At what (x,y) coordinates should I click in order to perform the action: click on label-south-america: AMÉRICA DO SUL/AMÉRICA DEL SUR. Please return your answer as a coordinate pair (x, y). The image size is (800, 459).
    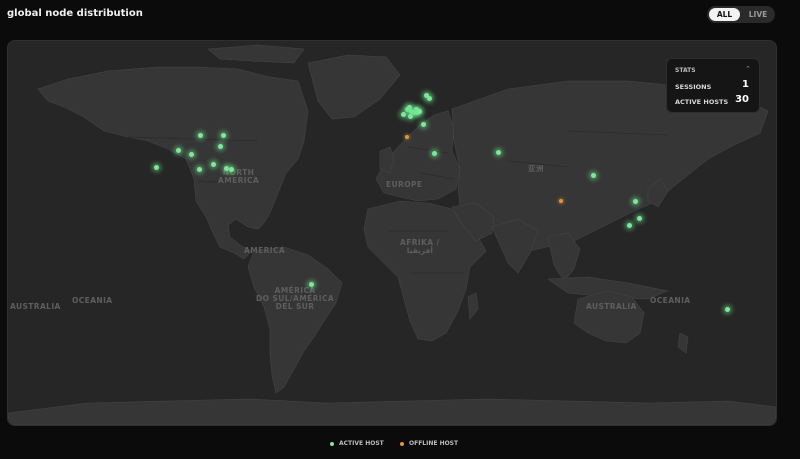
    Looking at the image, I should click on (295, 298).